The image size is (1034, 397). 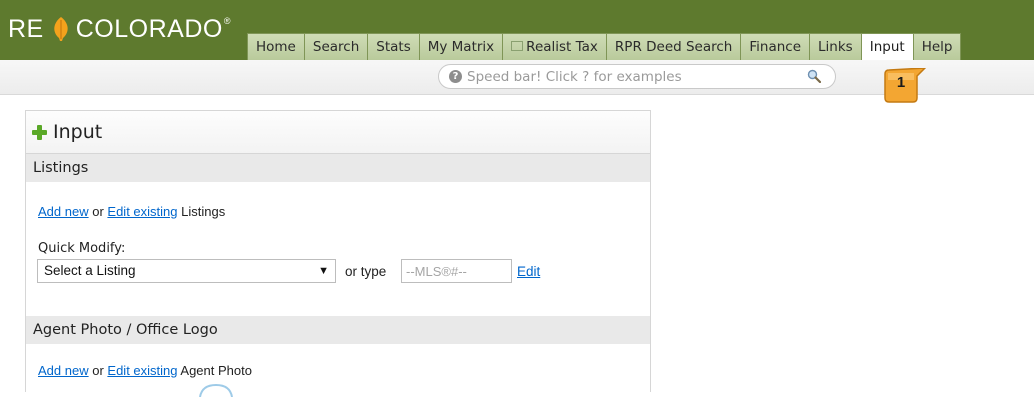 I want to click on plus-icon, so click(x=39, y=132).